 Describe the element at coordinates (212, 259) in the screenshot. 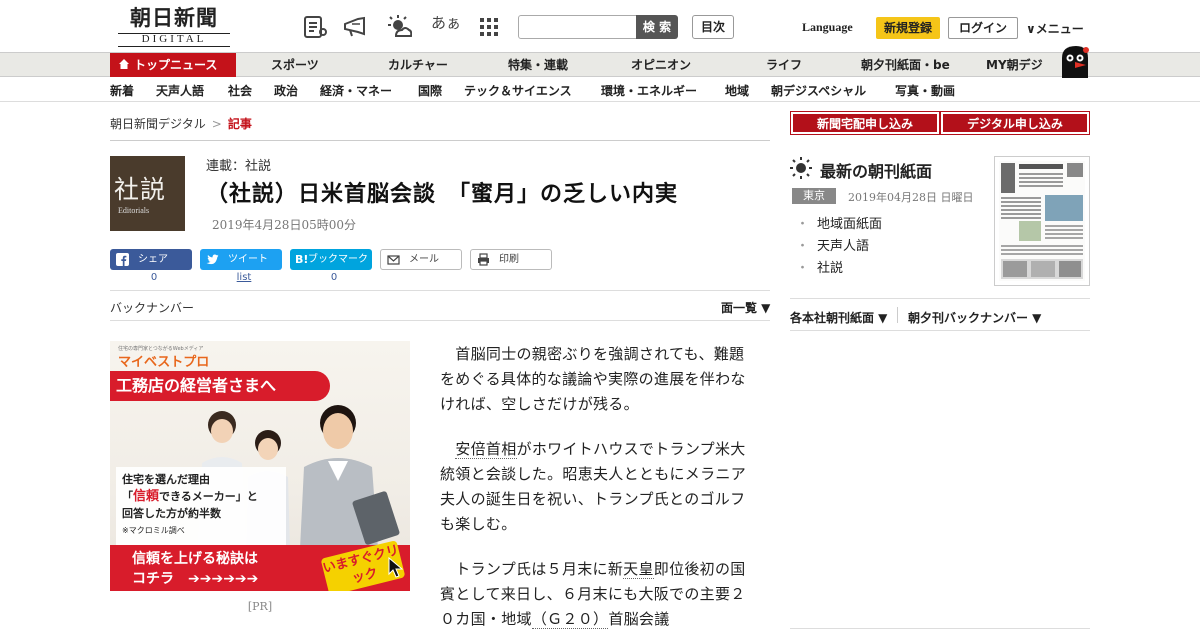

I see `twitter-icon` at that location.